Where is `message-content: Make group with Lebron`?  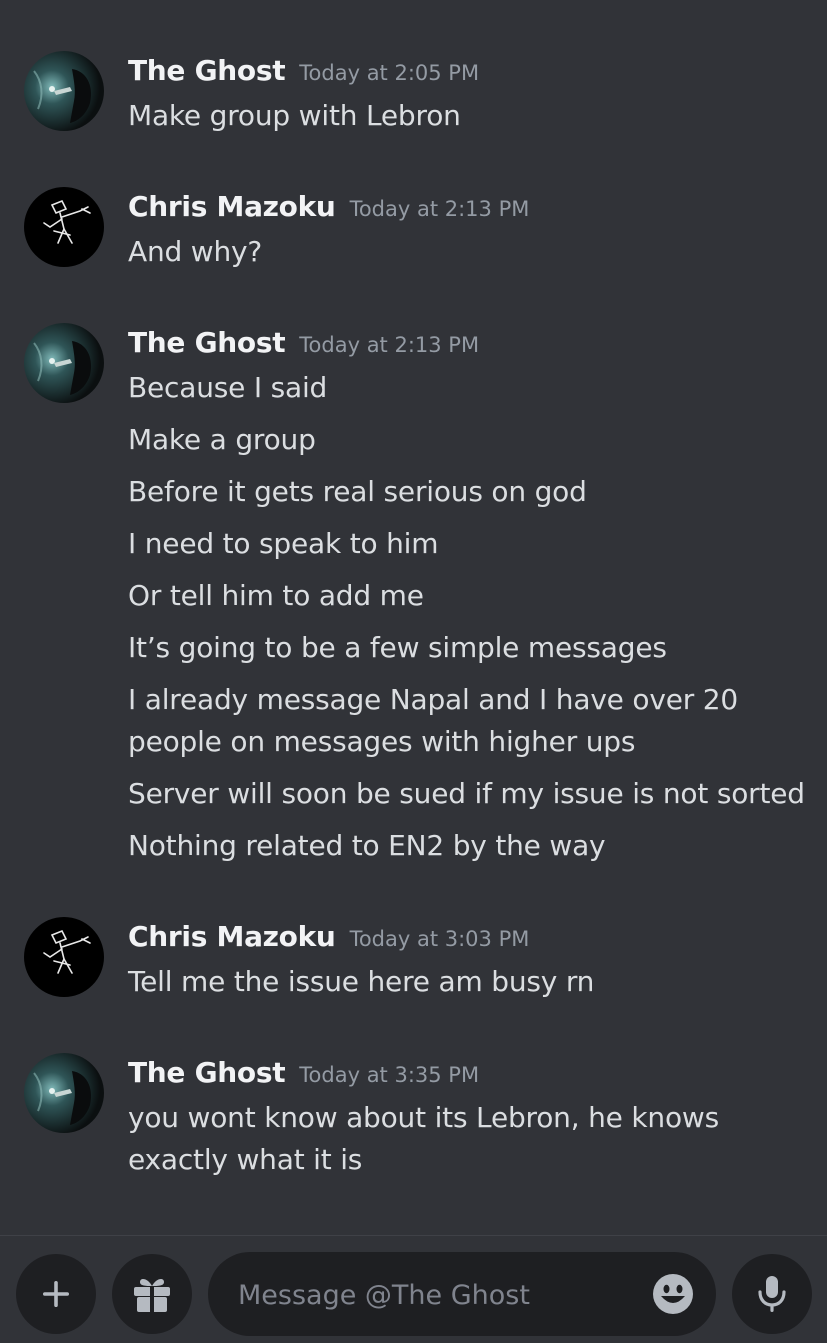 message-content: Make group with Lebron is located at coordinates (468, 121).